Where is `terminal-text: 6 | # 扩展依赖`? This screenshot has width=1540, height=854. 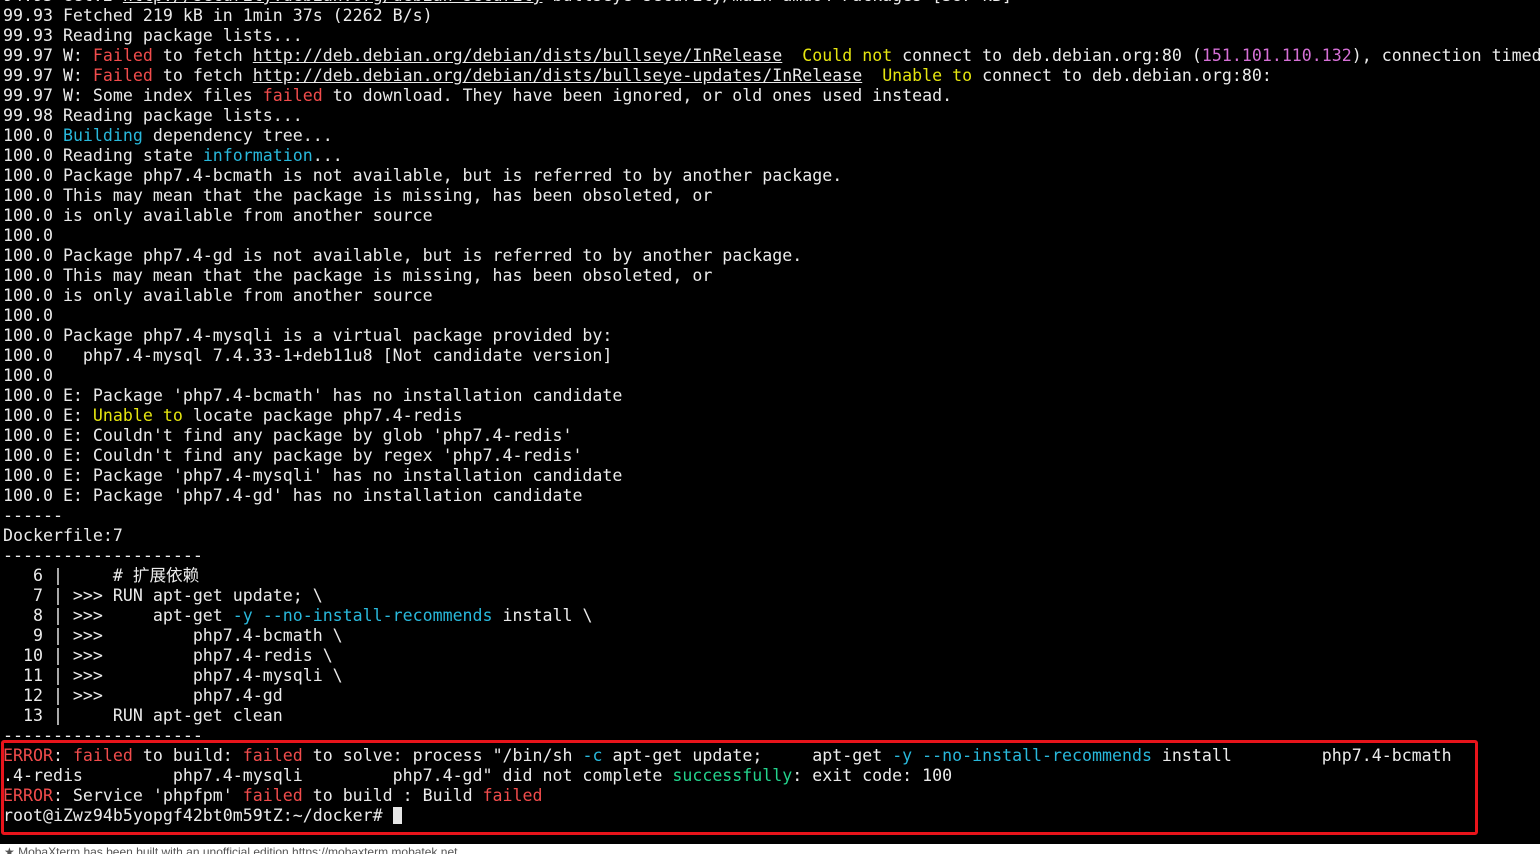 terminal-text: 6 | # 扩展依赖 is located at coordinates (101, 575).